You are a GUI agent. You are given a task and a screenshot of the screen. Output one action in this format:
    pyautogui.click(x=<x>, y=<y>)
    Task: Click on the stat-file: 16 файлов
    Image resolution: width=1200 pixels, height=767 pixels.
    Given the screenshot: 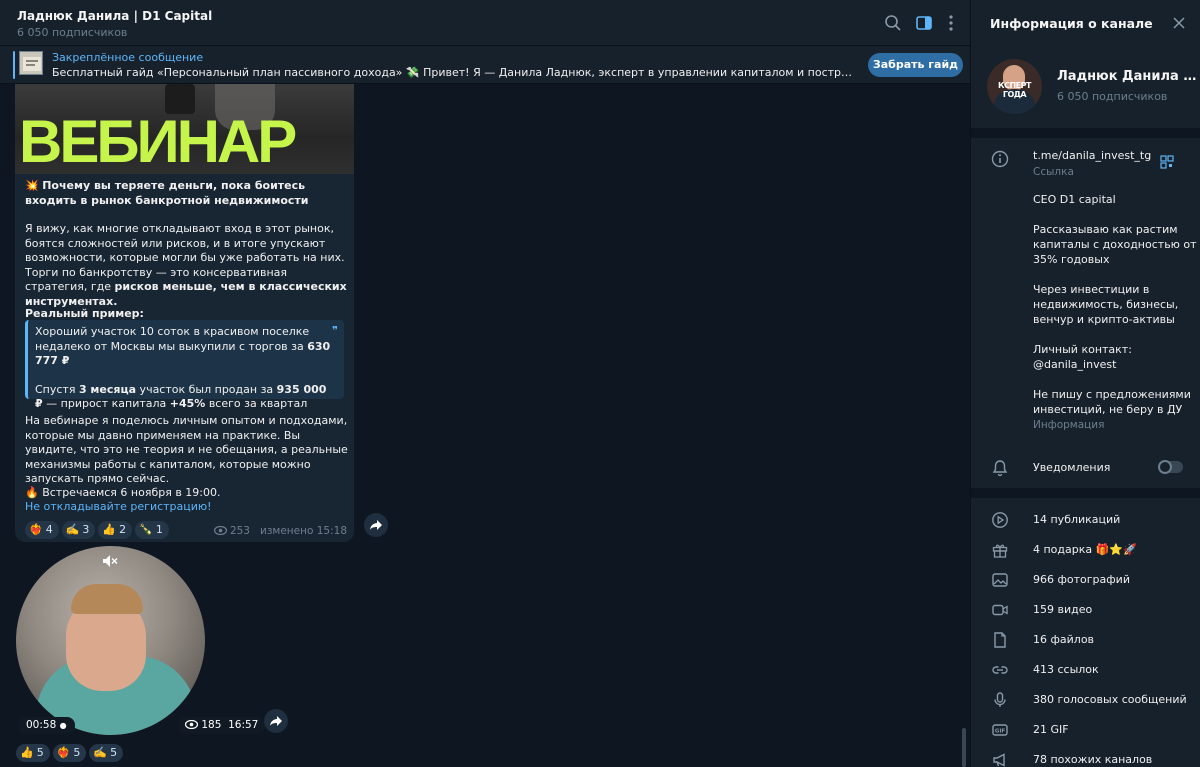 What is the action you would take?
    pyautogui.click(x=1085, y=640)
    